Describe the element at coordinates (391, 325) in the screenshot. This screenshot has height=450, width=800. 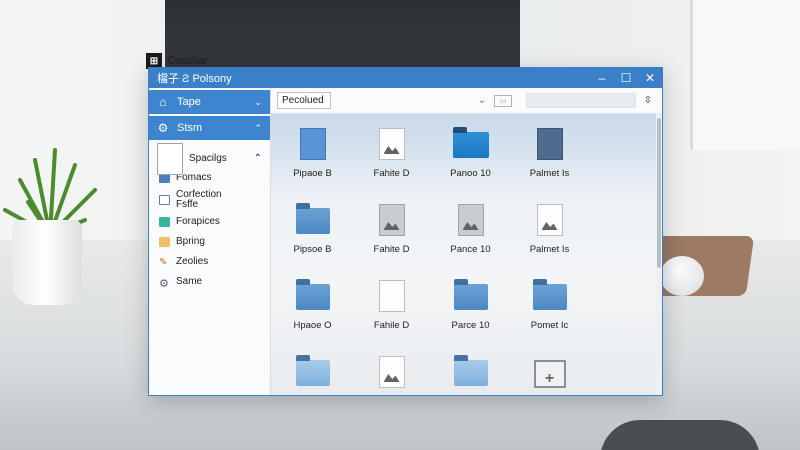
I see `file-label: Fahile D` at that location.